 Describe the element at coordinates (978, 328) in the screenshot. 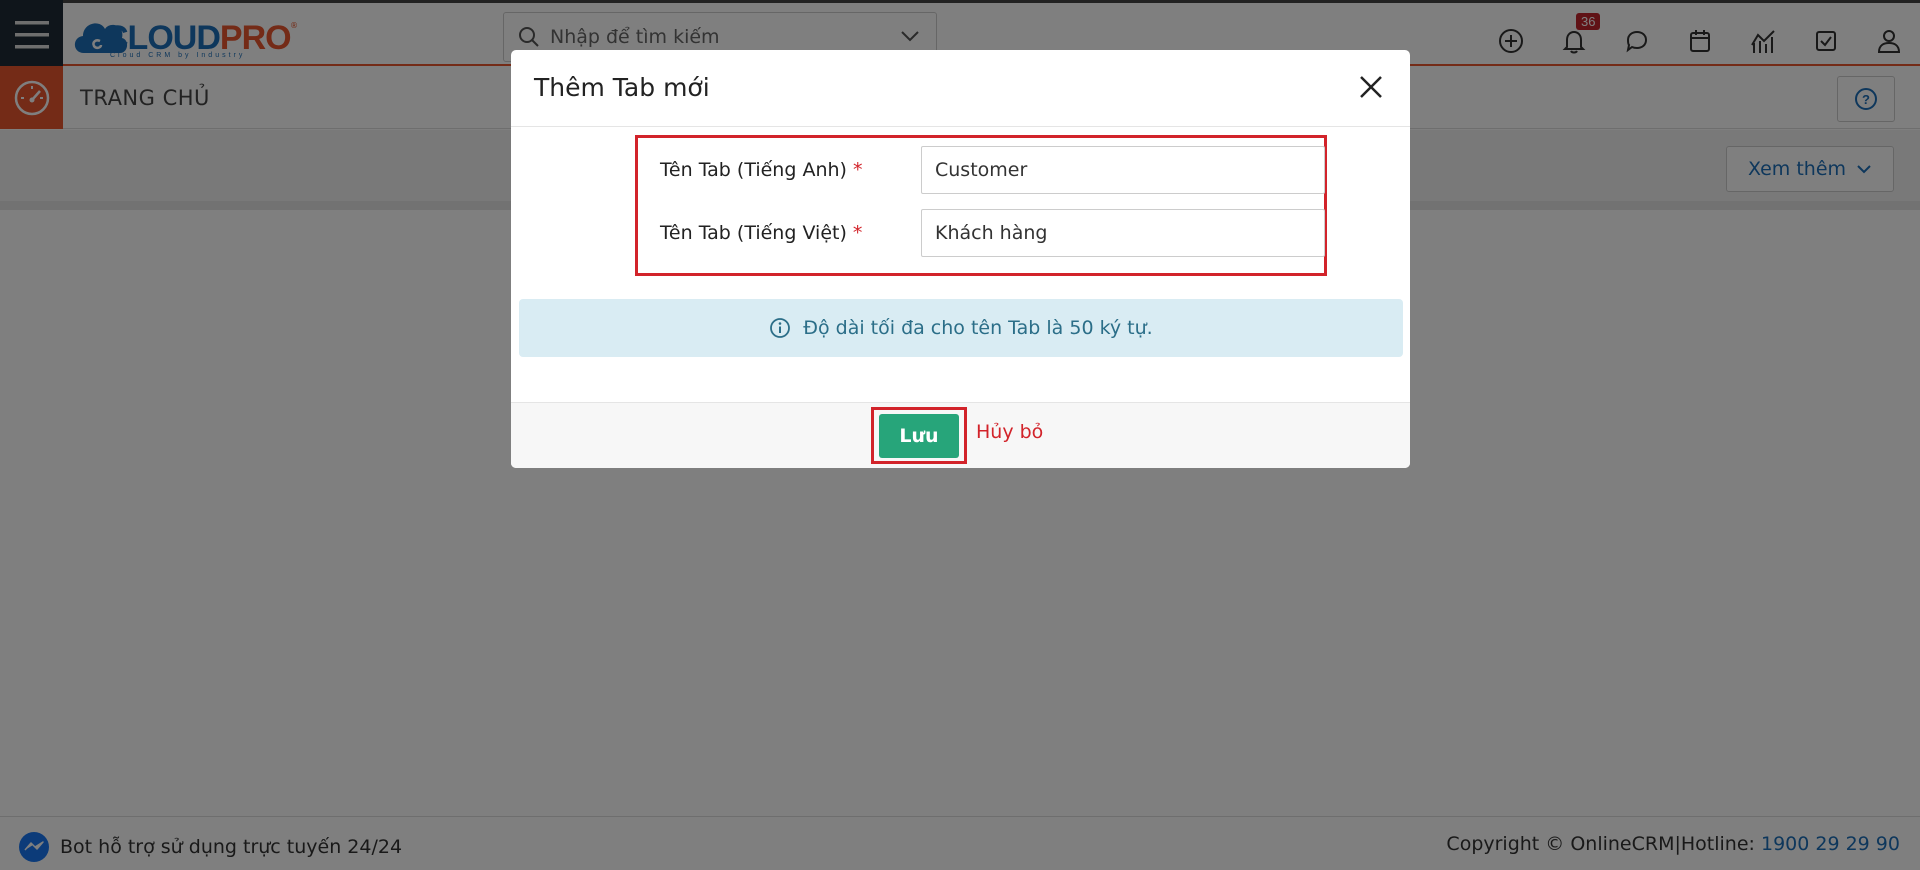

I see `info-text: Độ dài tối đa cho tên Tab là 50 ký tự.` at that location.